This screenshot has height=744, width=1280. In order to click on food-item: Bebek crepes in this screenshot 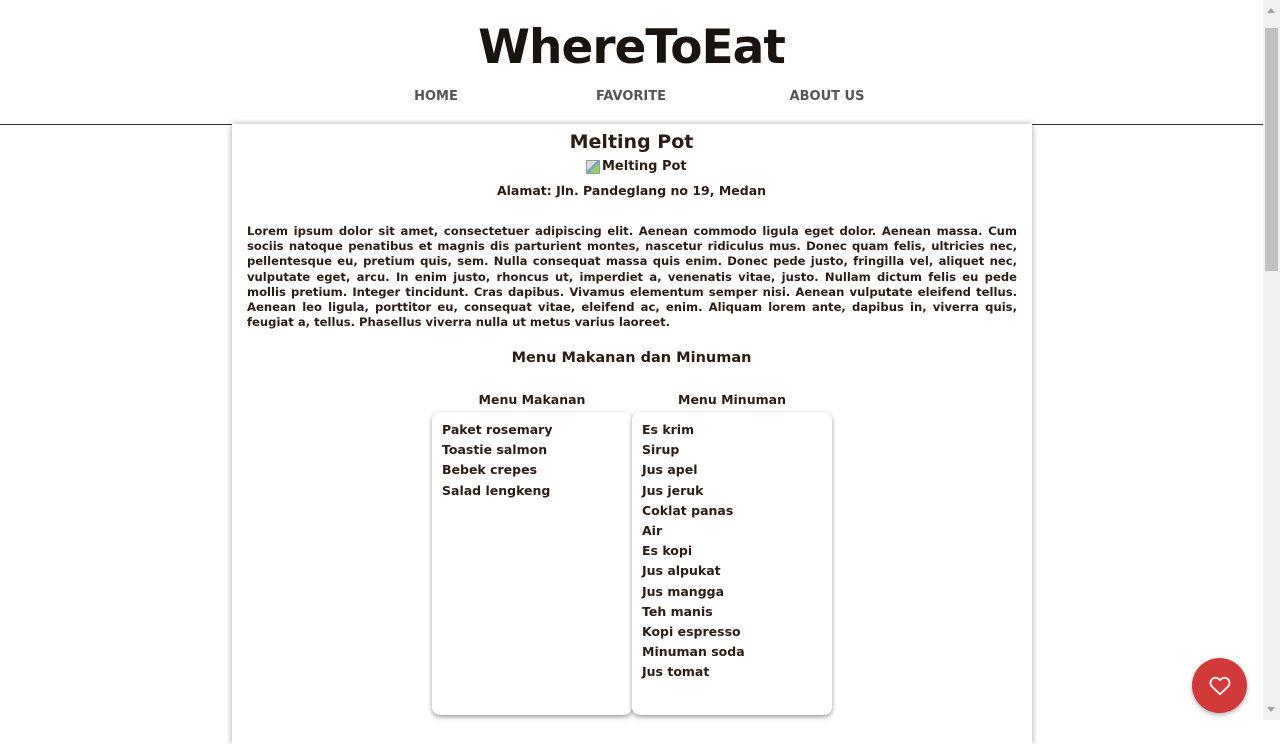, I will do `click(490, 470)`.